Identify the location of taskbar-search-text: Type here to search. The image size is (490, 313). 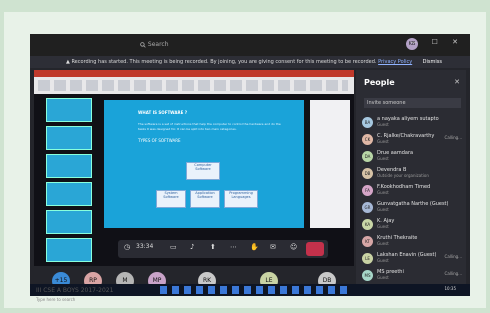
(56, 299).